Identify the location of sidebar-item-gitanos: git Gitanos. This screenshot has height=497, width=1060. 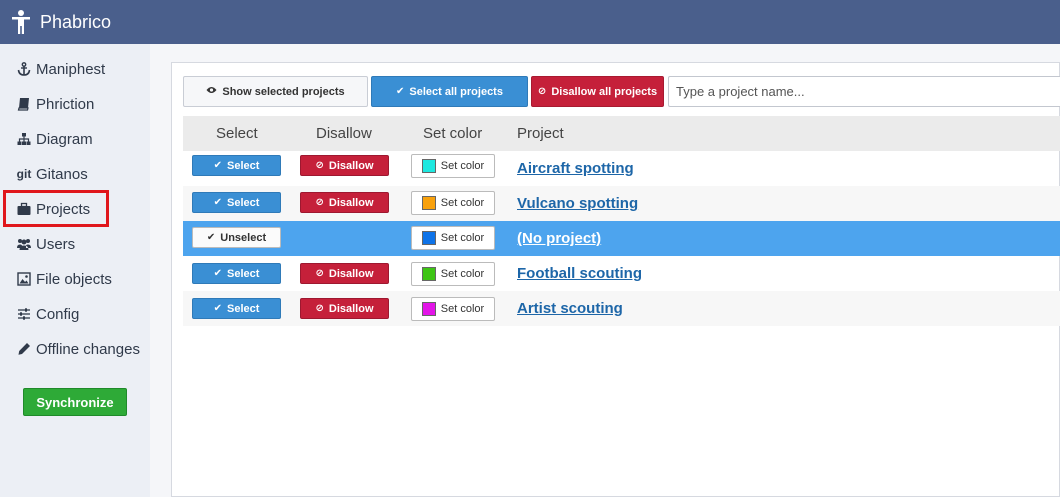
(78, 174).